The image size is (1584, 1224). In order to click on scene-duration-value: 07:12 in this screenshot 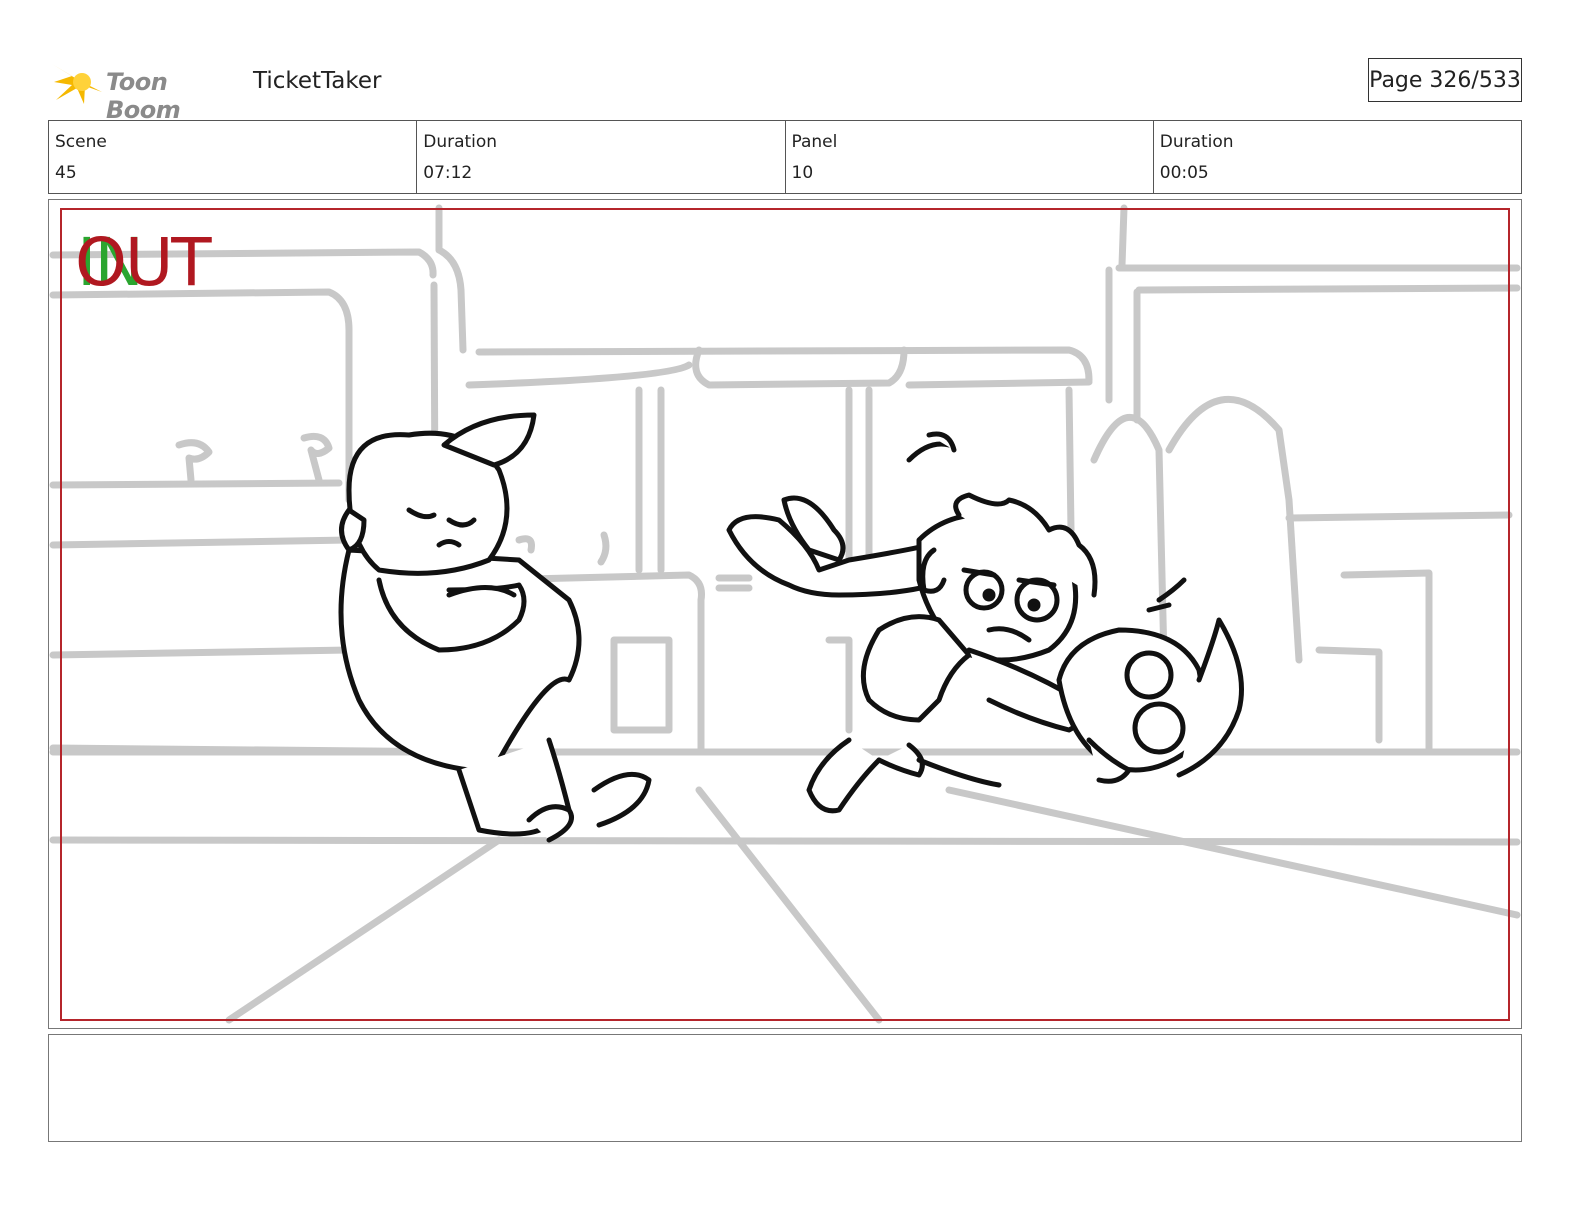, I will do `click(448, 173)`.